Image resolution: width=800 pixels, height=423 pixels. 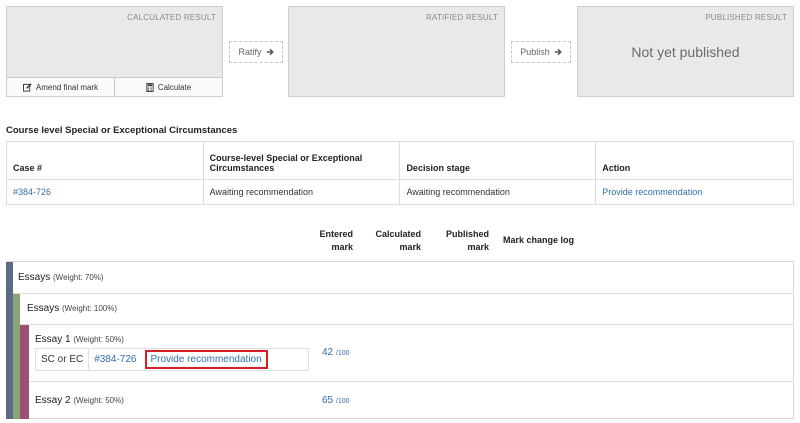 I want to click on amend-final-mark-button: Amend final mark, so click(x=60, y=87).